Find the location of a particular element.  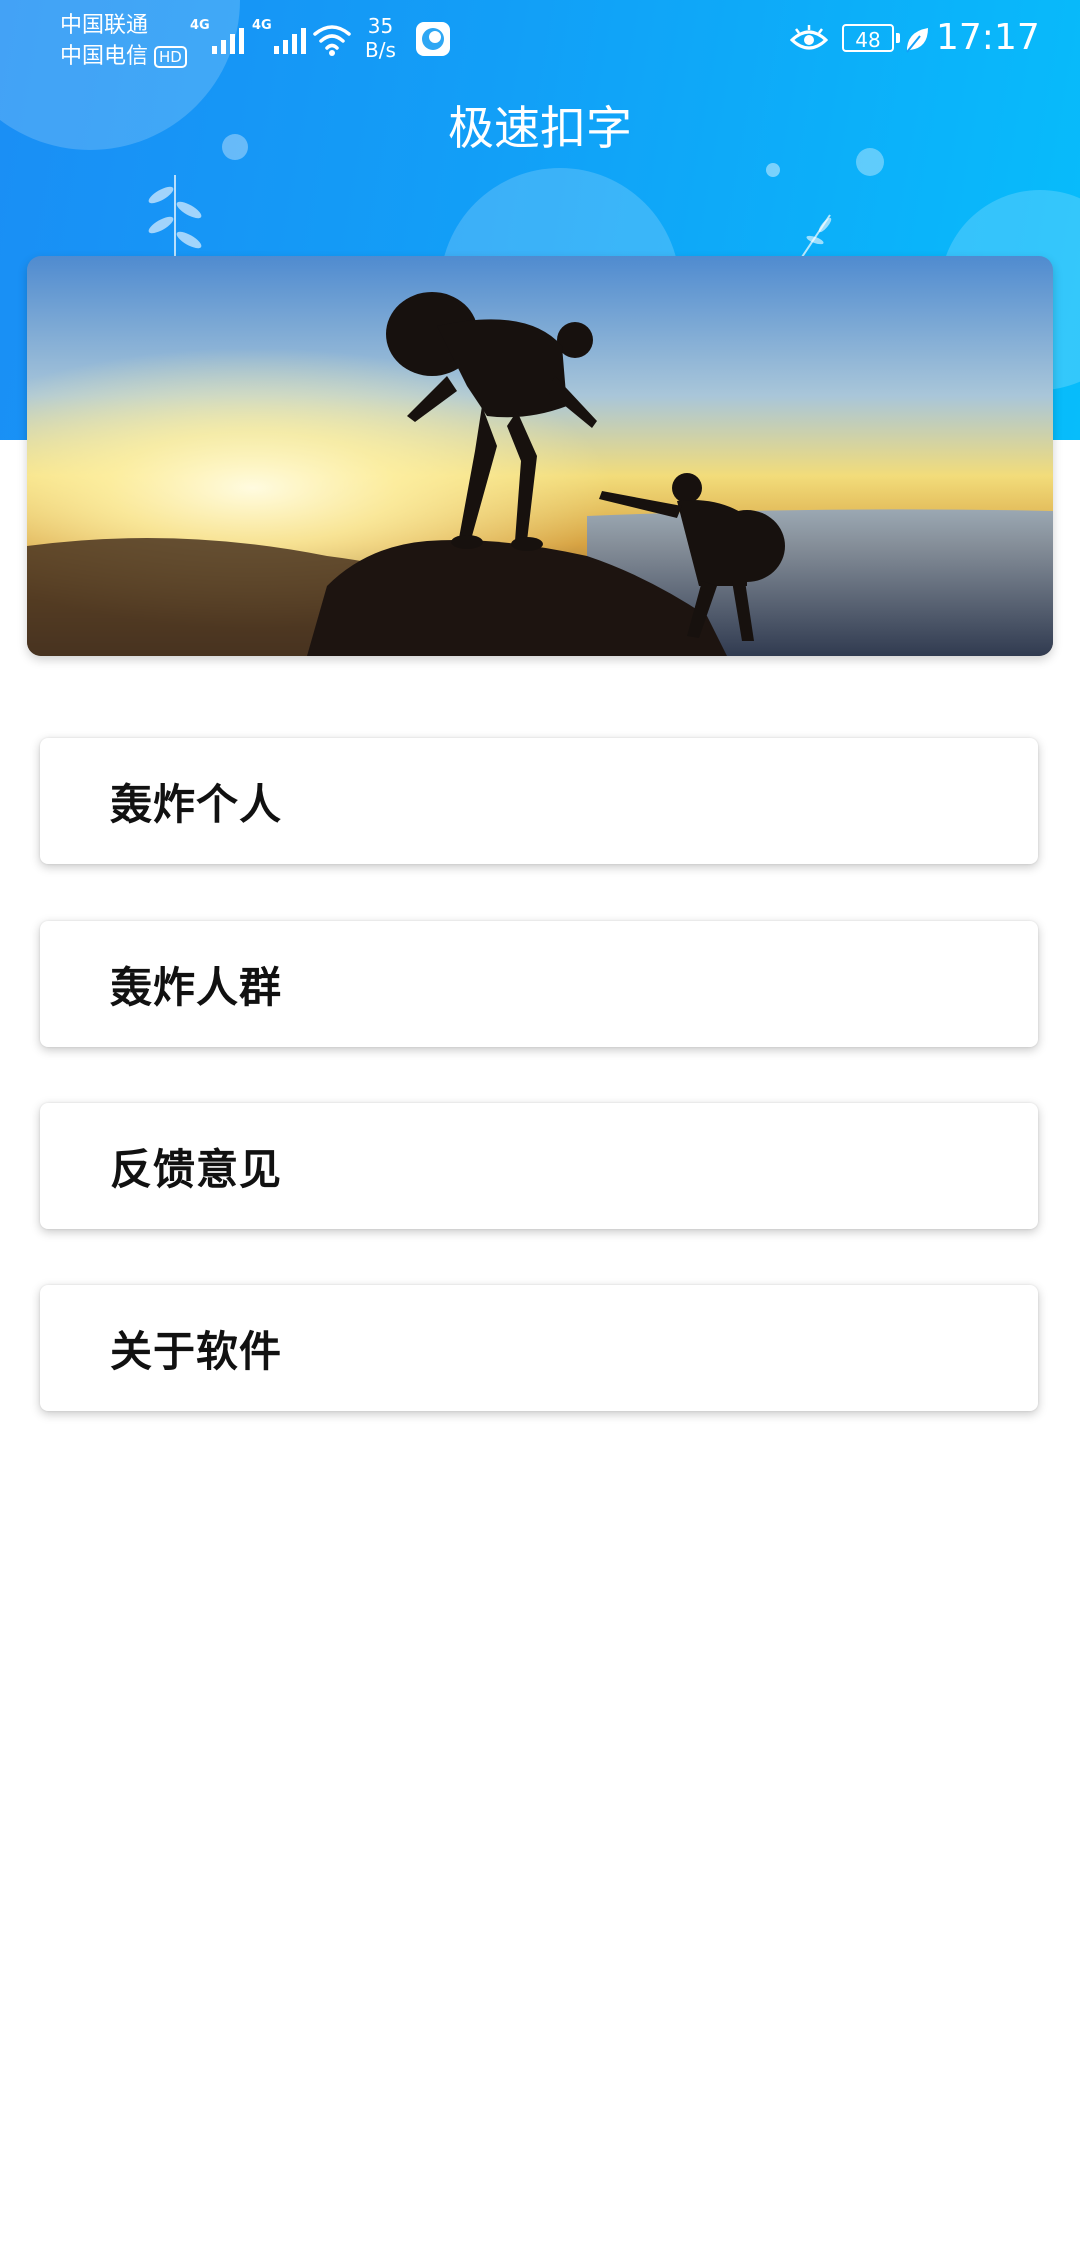

battery-tip is located at coordinates (898, 38).